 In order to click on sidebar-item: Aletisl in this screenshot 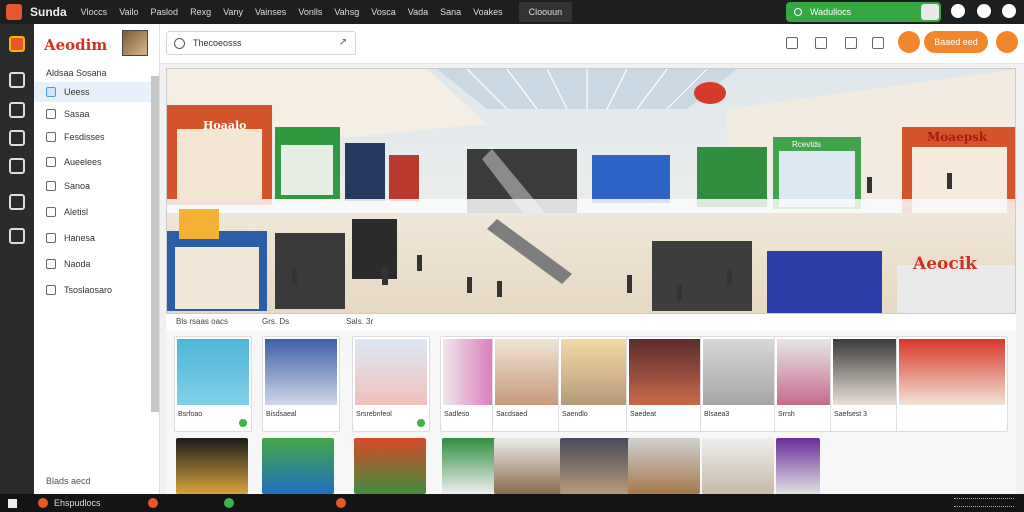, I will do `click(93, 212)`.